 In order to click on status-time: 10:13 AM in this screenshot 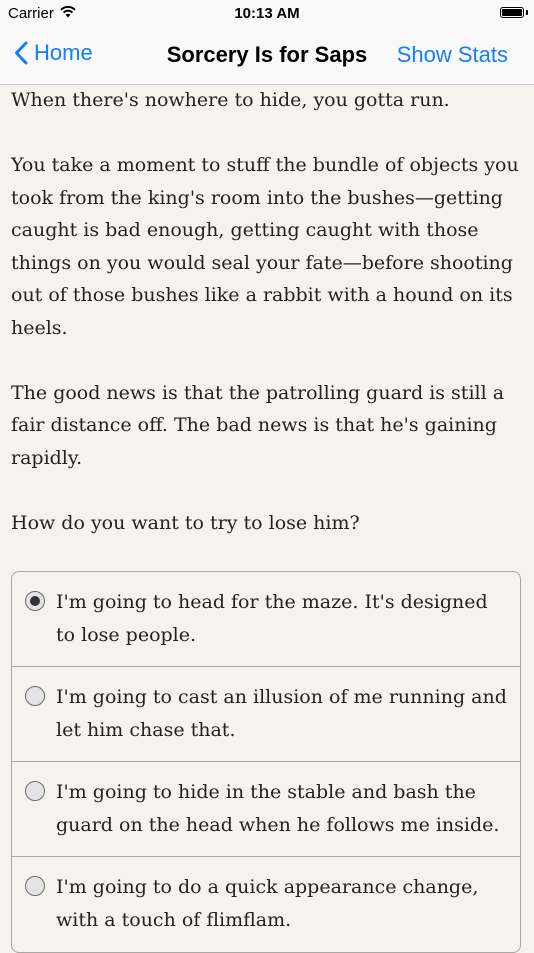, I will do `click(267, 13)`.